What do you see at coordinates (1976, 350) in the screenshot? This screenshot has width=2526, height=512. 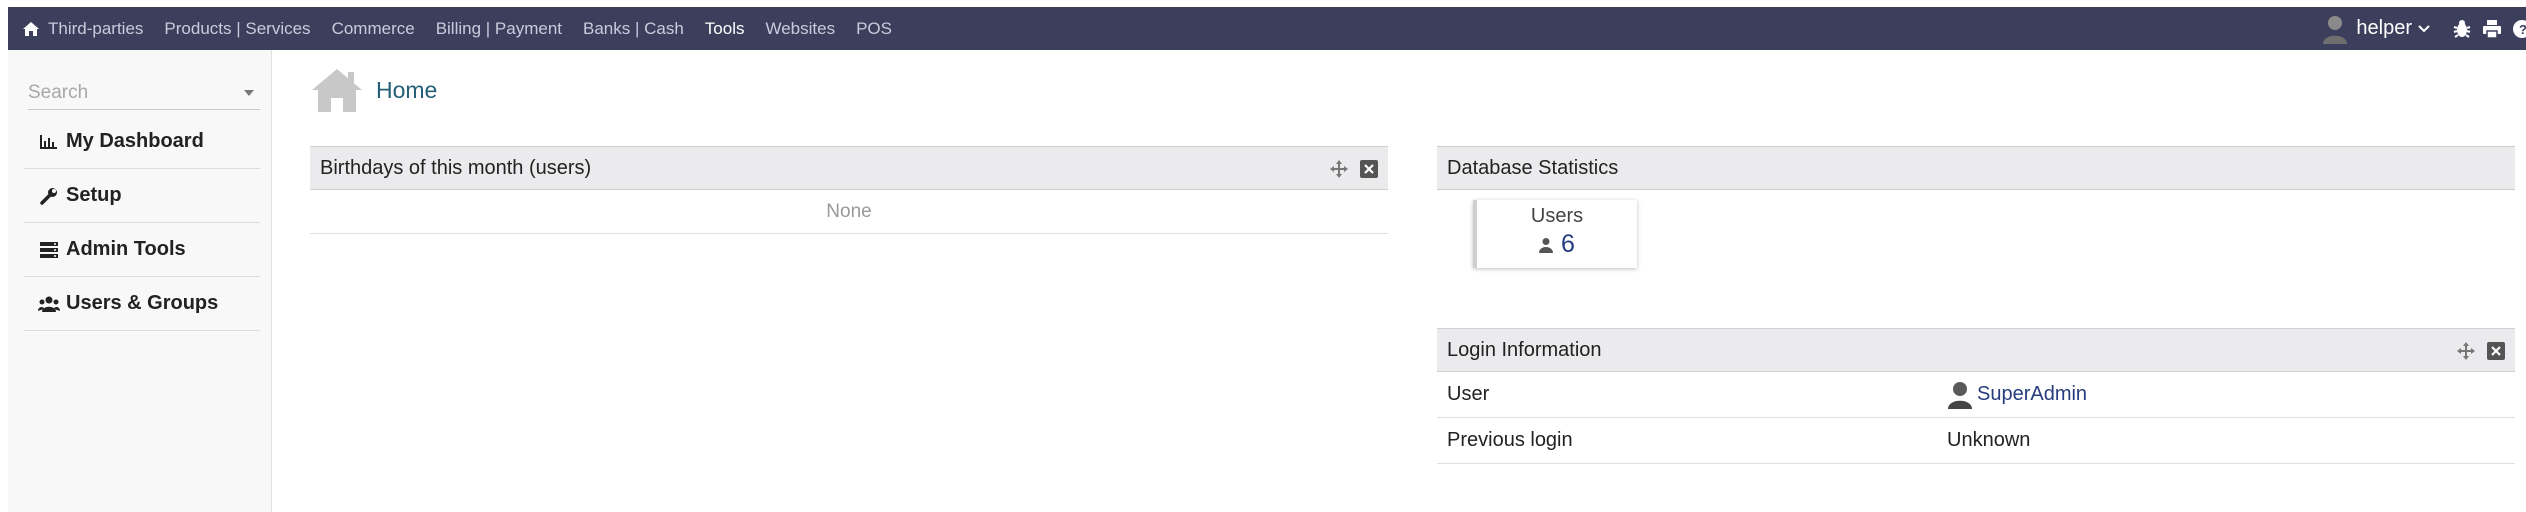 I see `box-header: Login Information` at bounding box center [1976, 350].